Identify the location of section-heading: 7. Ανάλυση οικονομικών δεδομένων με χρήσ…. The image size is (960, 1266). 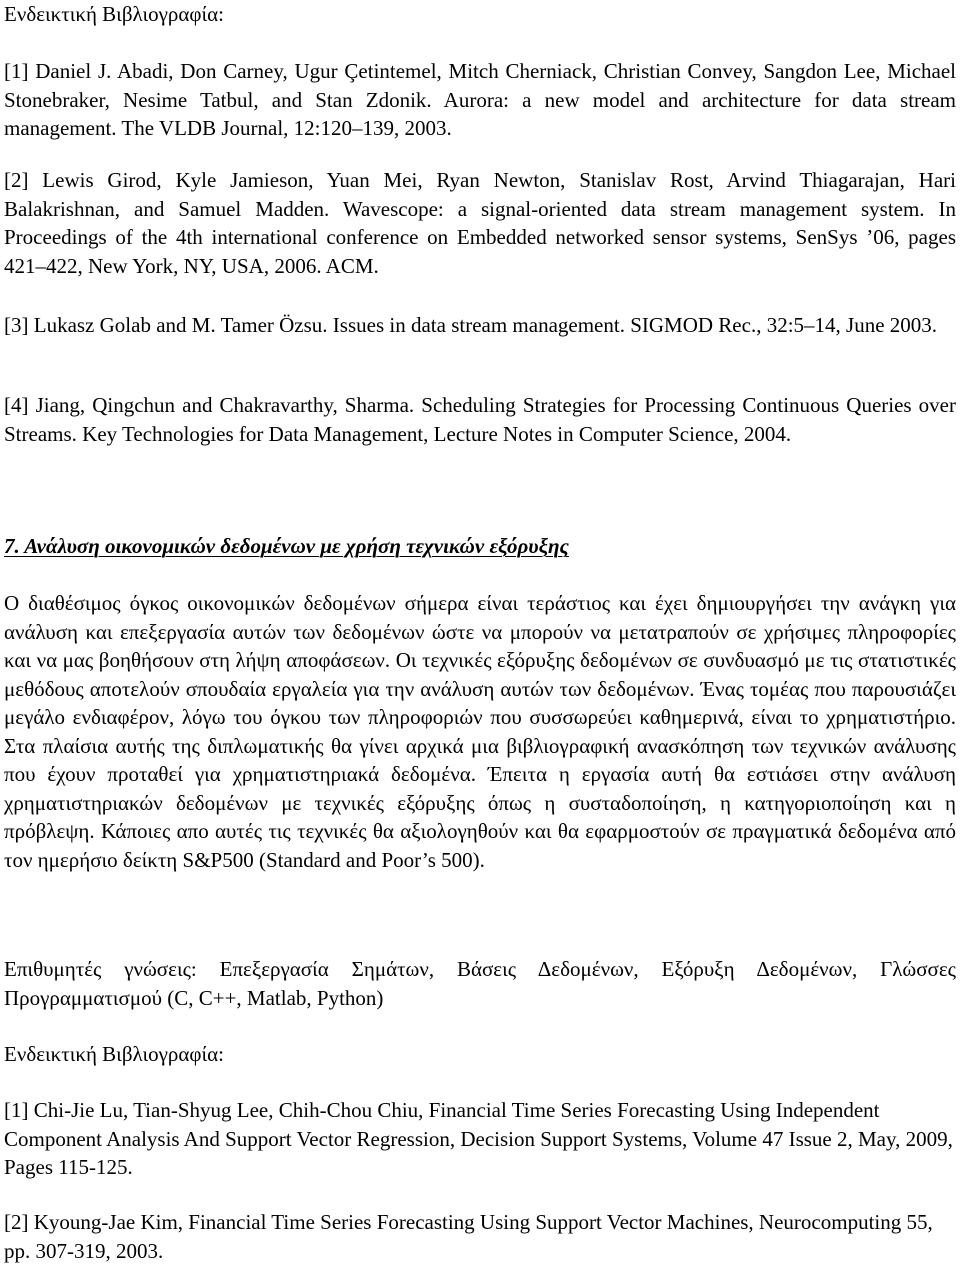
(286, 546).